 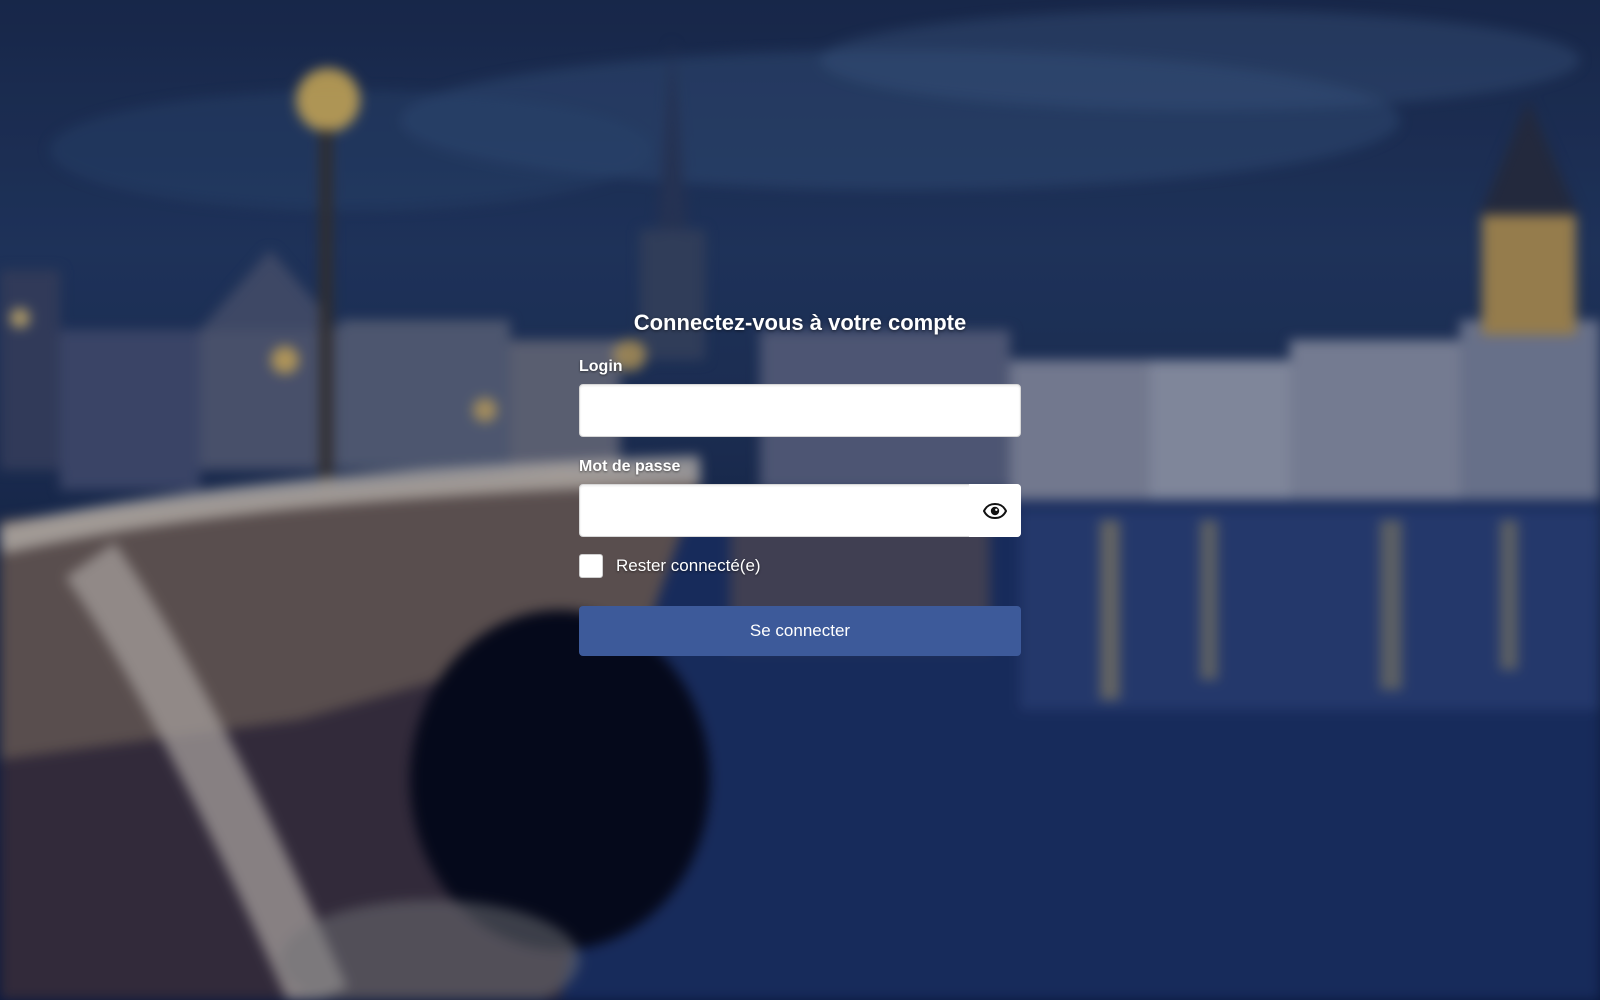 I want to click on password-field-wrapper, so click(x=800, y=510).